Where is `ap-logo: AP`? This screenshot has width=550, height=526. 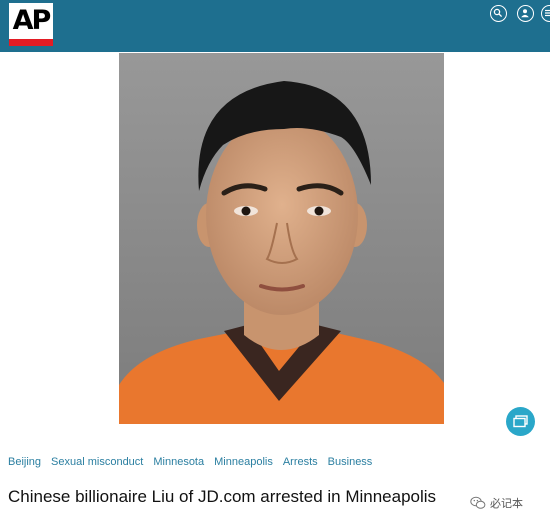
ap-logo: AP is located at coordinates (31, 24).